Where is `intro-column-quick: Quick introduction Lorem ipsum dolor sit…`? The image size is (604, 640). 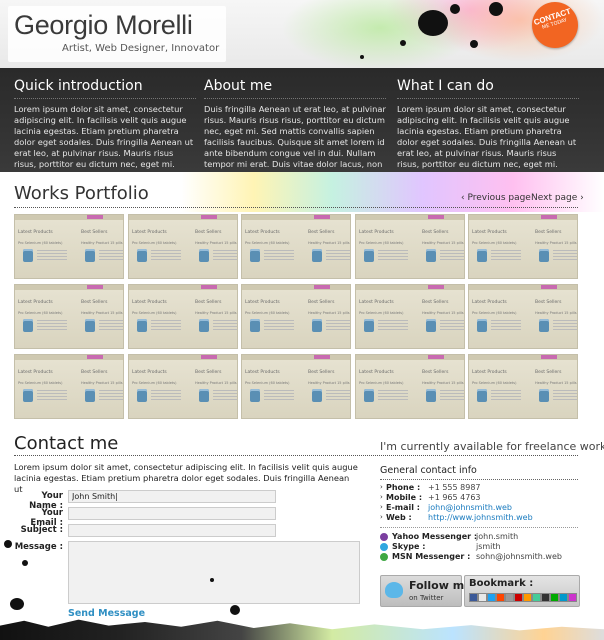 intro-column-quick: Quick introduction Lorem ipsum dolor sit… is located at coordinates (105, 124).